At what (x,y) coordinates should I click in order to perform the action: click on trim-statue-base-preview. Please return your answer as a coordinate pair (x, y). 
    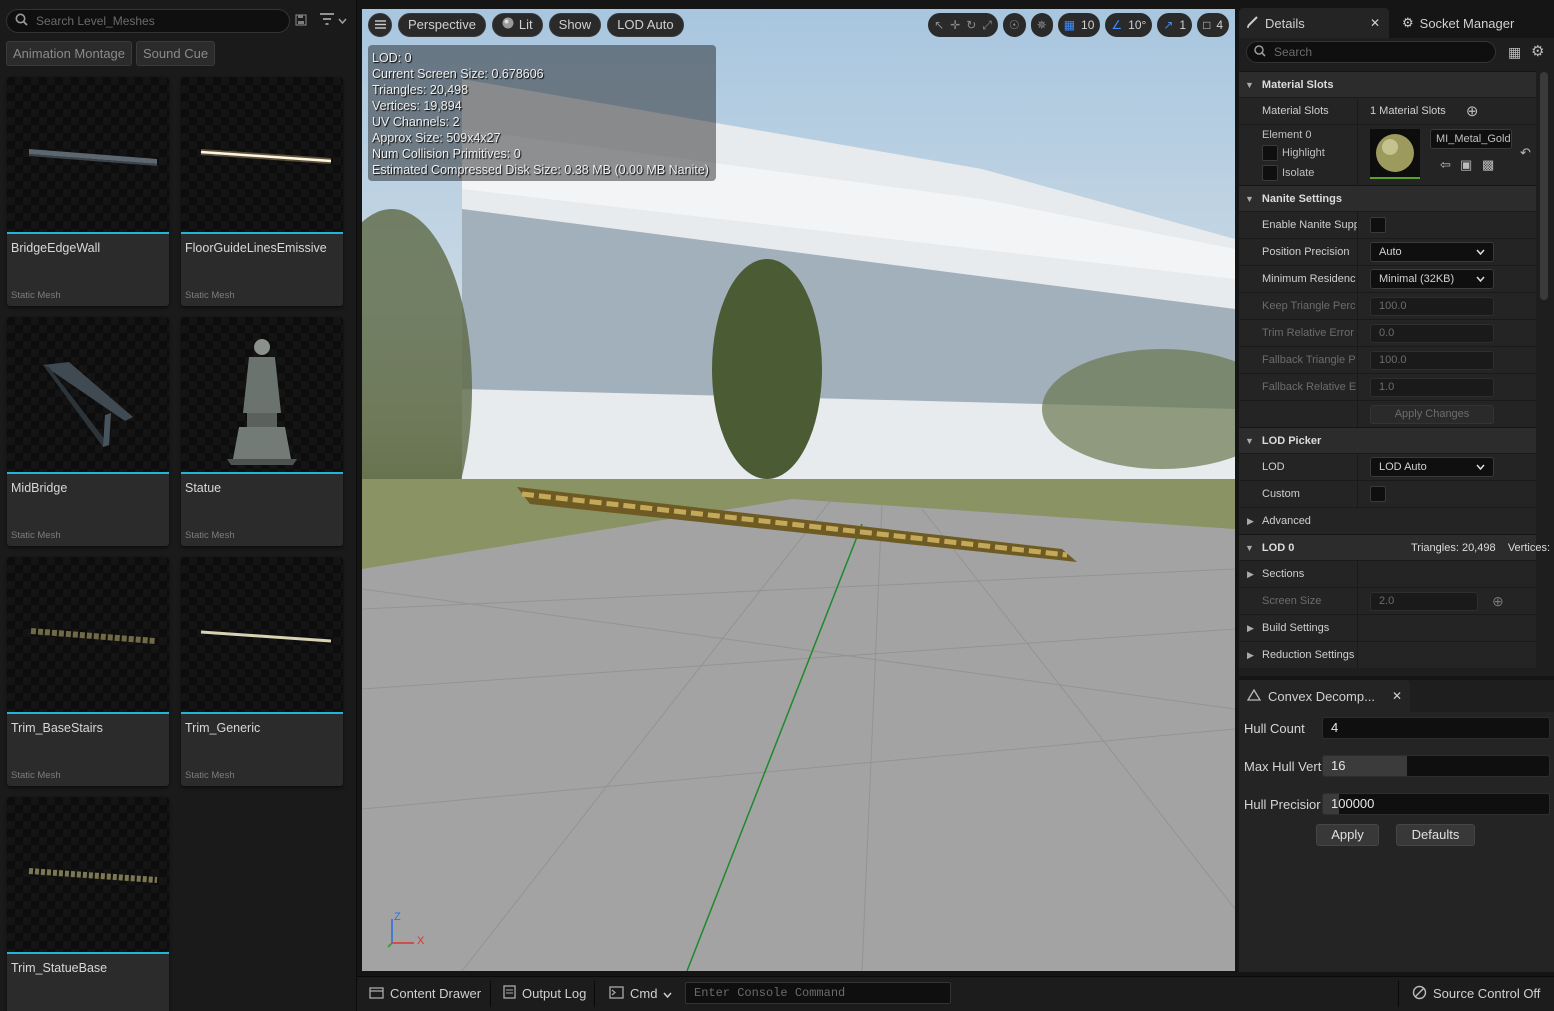
    Looking at the image, I should click on (93, 875).